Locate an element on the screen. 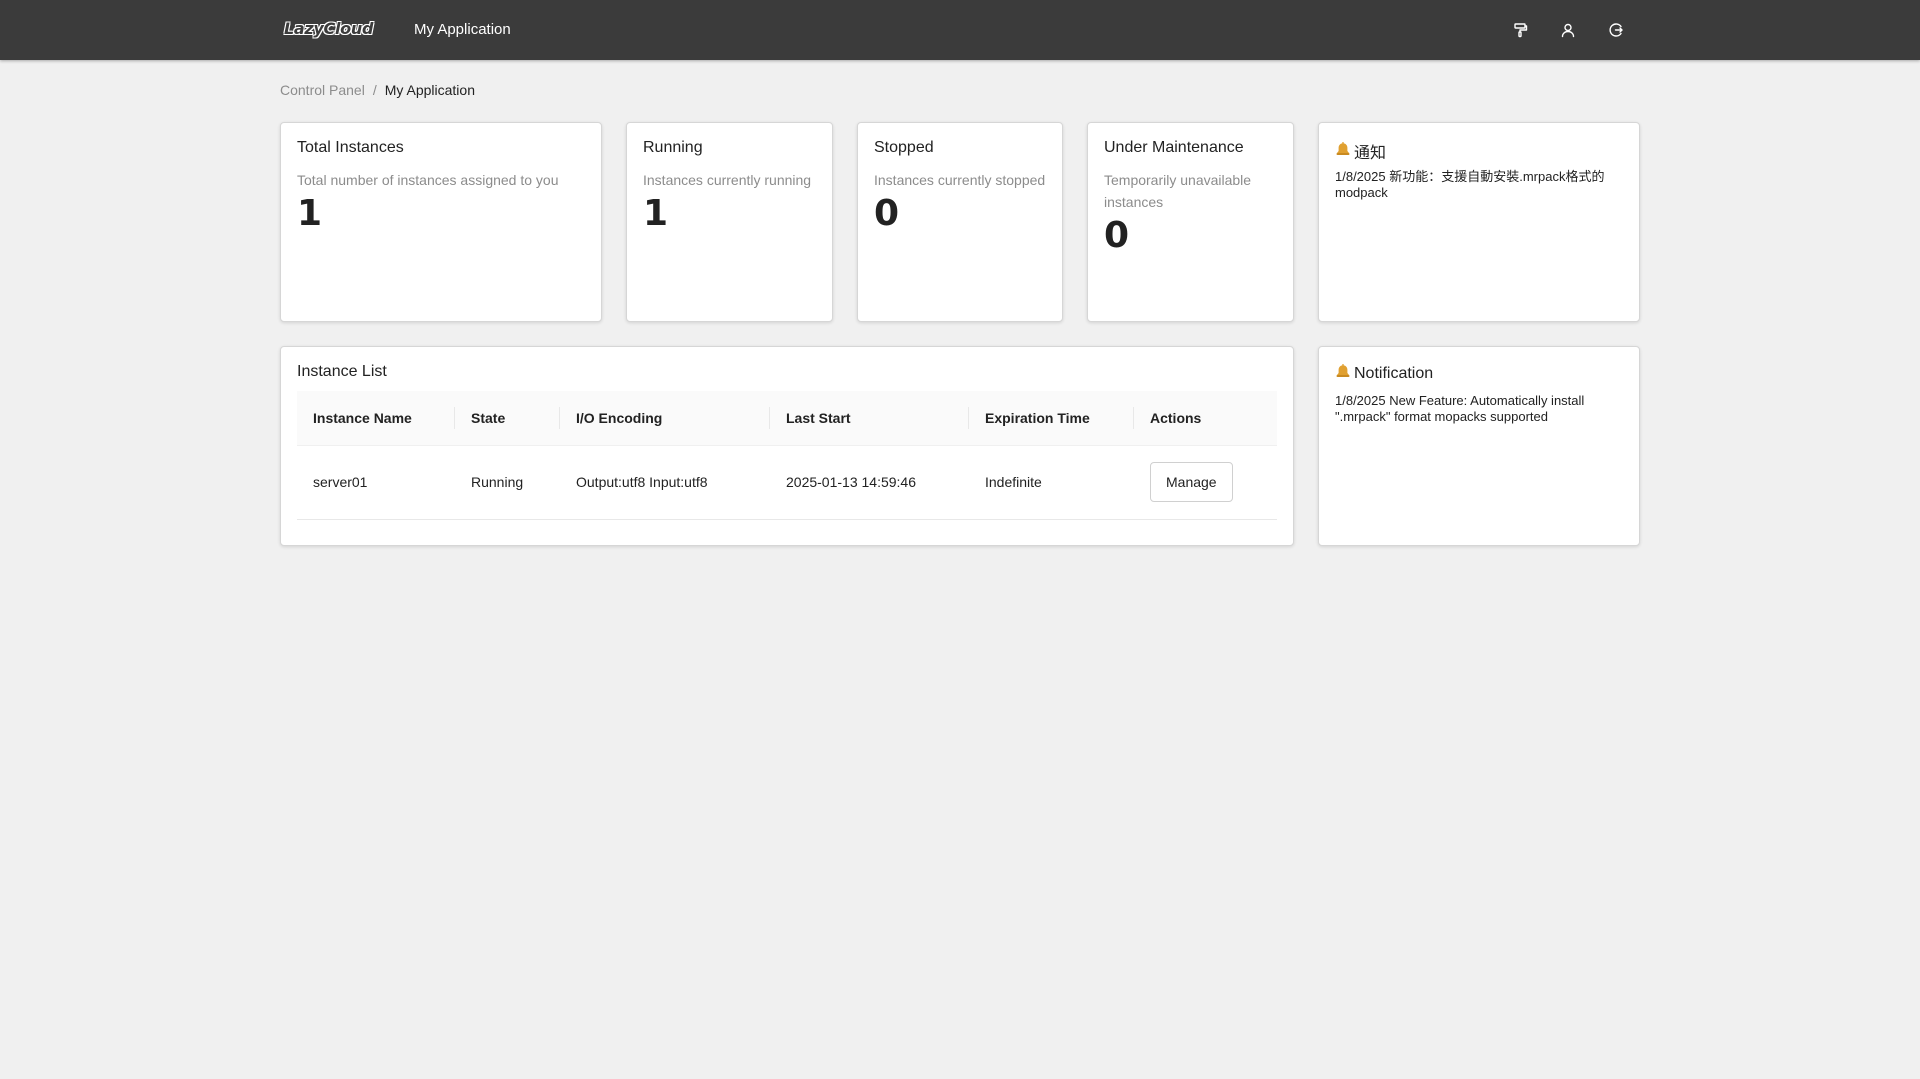 The width and height of the screenshot is (1920, 1079). notice-card-zh: 通知 1/8/2025 新功能：支援自動安裝.mrpack格式的modpack is located at coordinates (1479, 222).